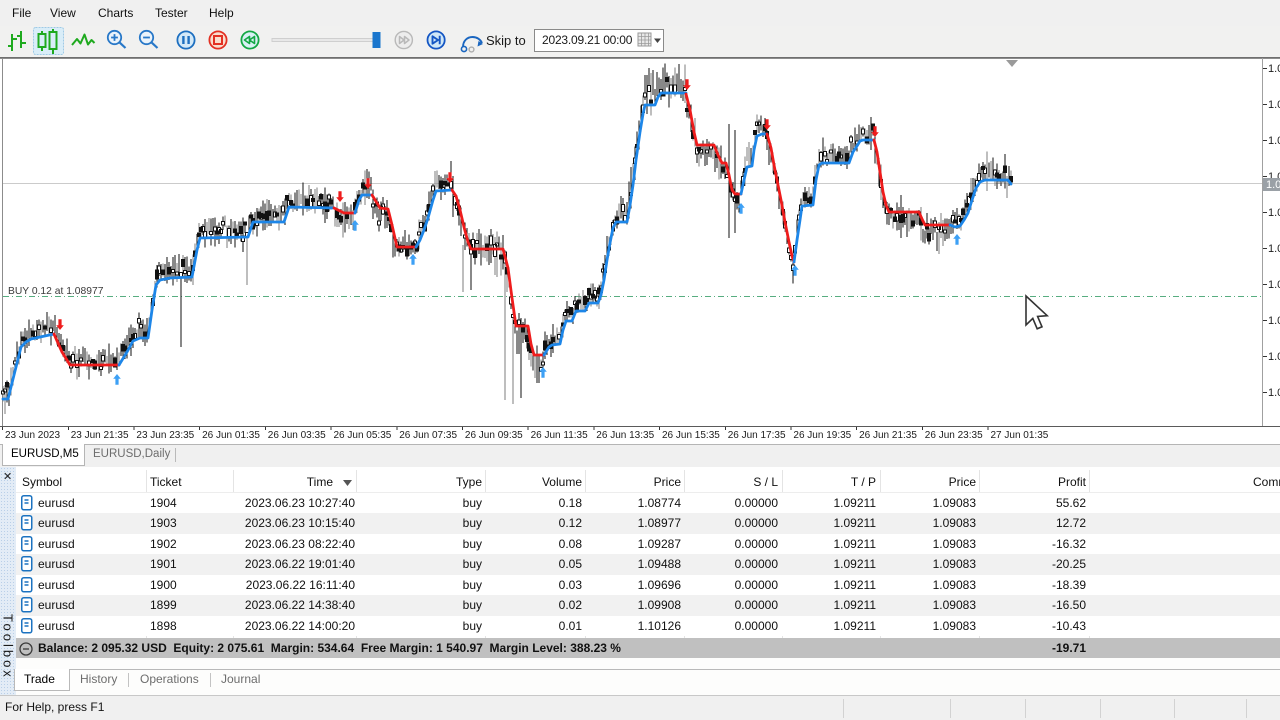 Image resolution: width=1280 pixels, height=720 pixels. I want to click on svg-text: 1.09083, so click(1273, 185).